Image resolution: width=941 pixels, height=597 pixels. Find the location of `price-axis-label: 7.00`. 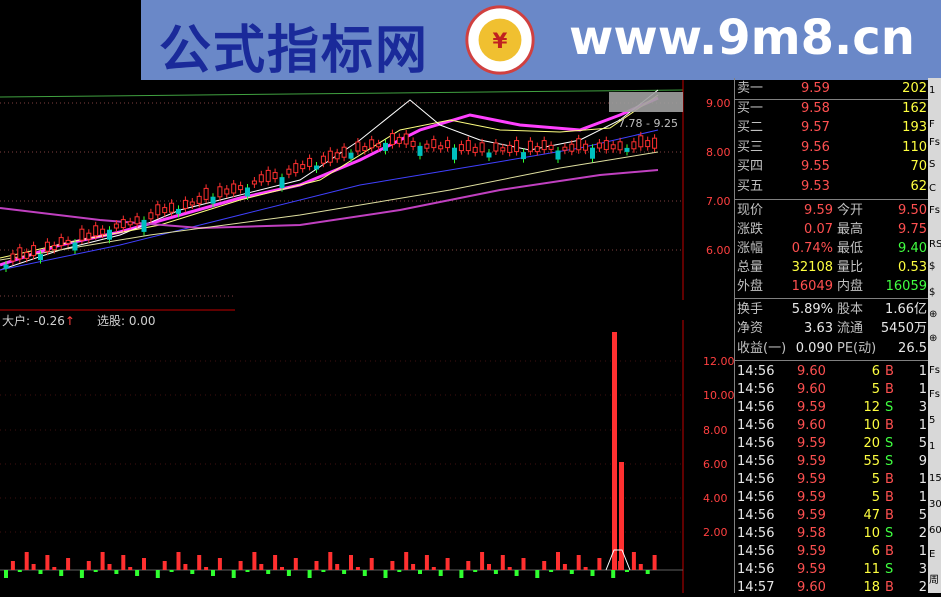

price-axis-label: 7.00 is located at coordinates (718, 201).